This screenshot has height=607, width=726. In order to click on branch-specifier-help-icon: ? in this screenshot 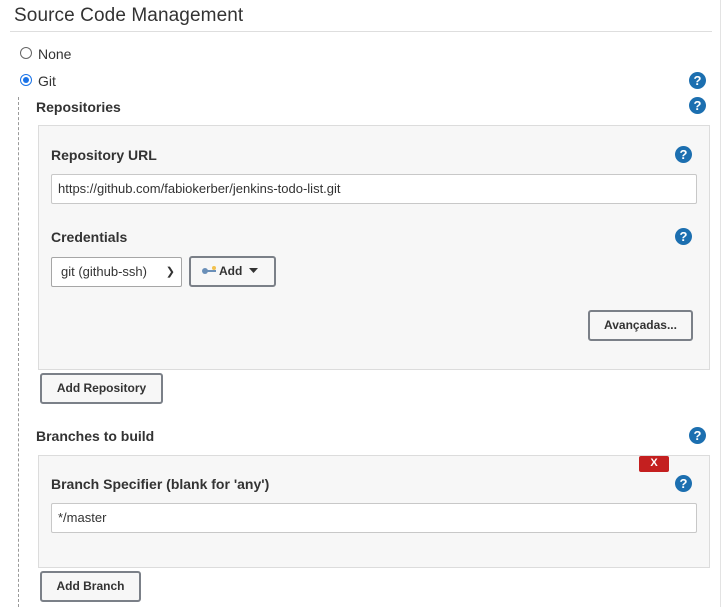, I will do `click(683, 483)`.